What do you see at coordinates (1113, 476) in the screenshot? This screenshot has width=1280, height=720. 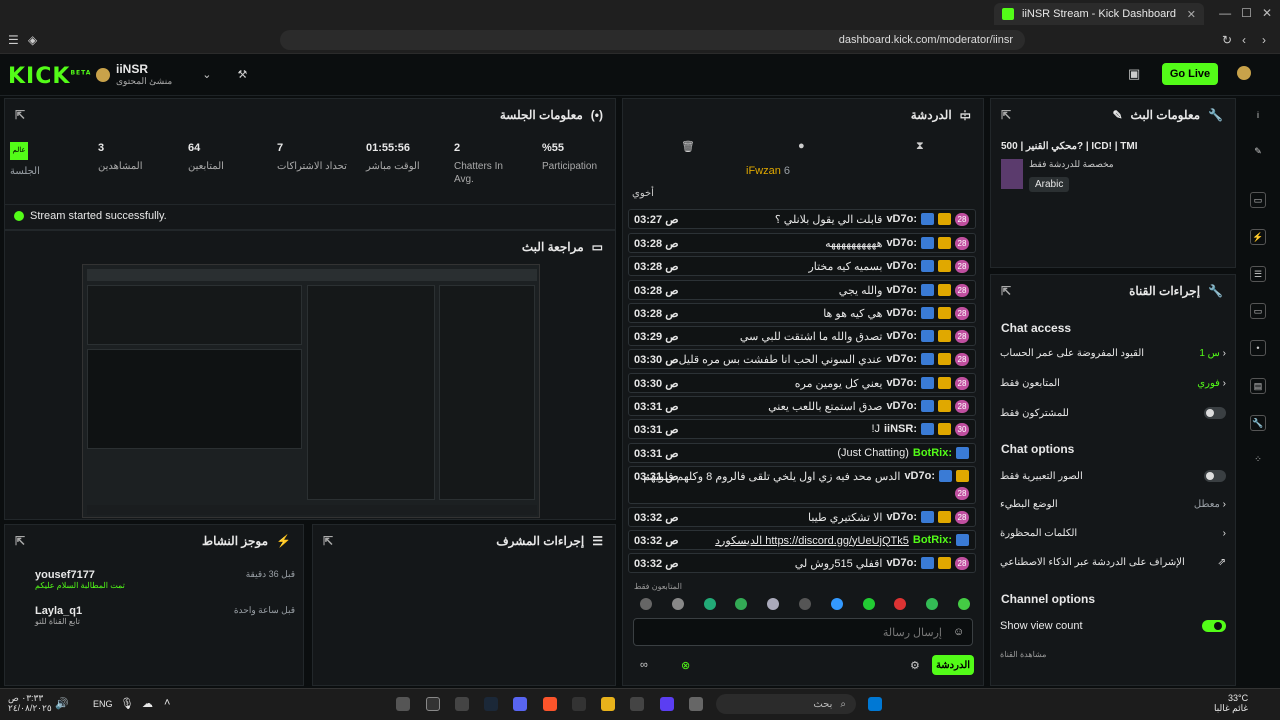 I see `emotes-only-row: الصور التعبيرية فقط` at bounding box center [1113, 476].